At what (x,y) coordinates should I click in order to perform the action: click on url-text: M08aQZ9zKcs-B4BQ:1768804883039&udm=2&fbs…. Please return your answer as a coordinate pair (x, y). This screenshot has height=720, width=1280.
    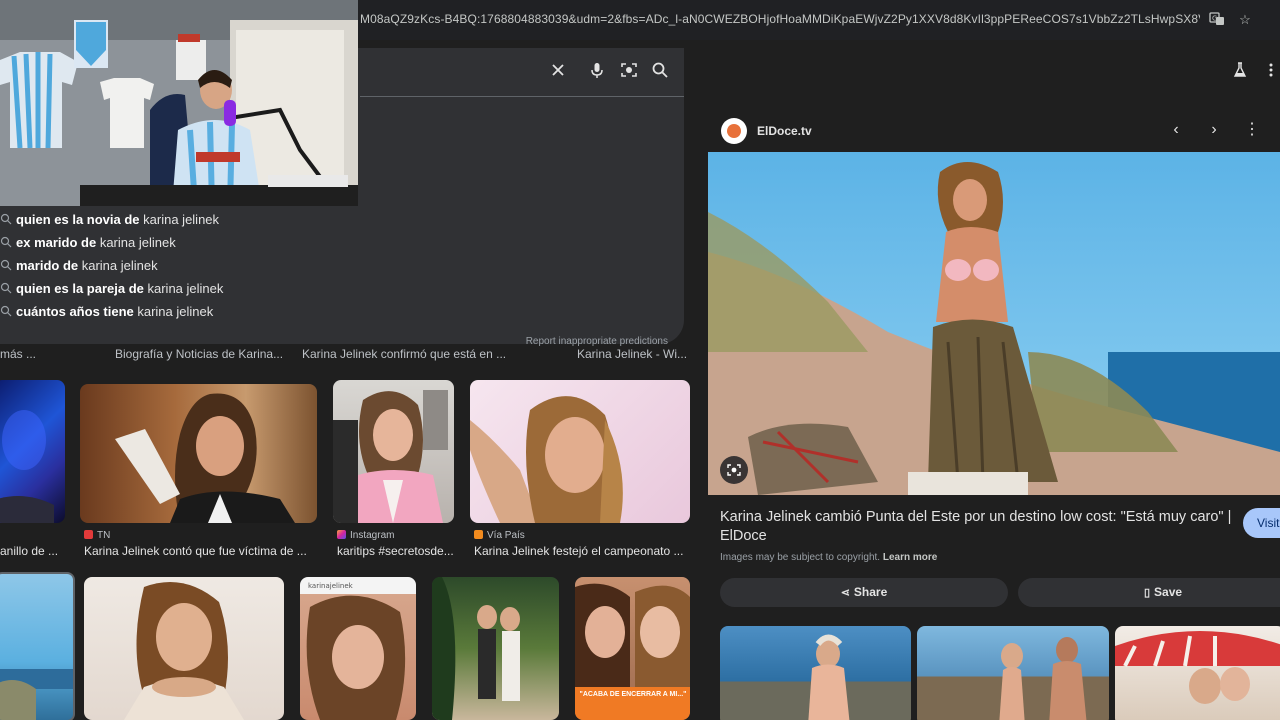
    Looking at the image, I should click on (780, 19).